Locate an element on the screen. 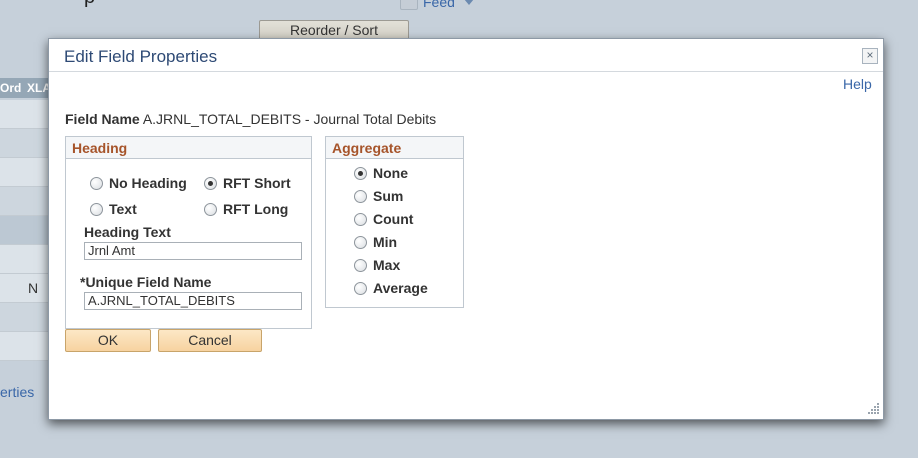 The width and height of the screenshot is (918, 458). heading-group-title: Heading is located at coordinates (188, 148).